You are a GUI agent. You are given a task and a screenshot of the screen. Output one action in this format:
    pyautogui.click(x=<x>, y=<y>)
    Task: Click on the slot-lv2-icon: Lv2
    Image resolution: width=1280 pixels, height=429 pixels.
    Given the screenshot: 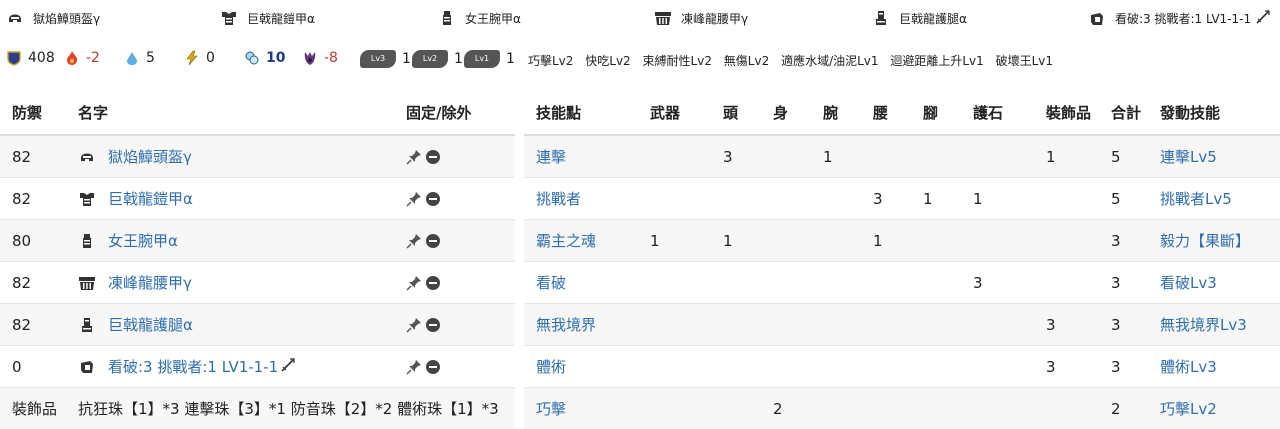 What is the action you would take?
    pyautogui.click(x=430, y=59)
    